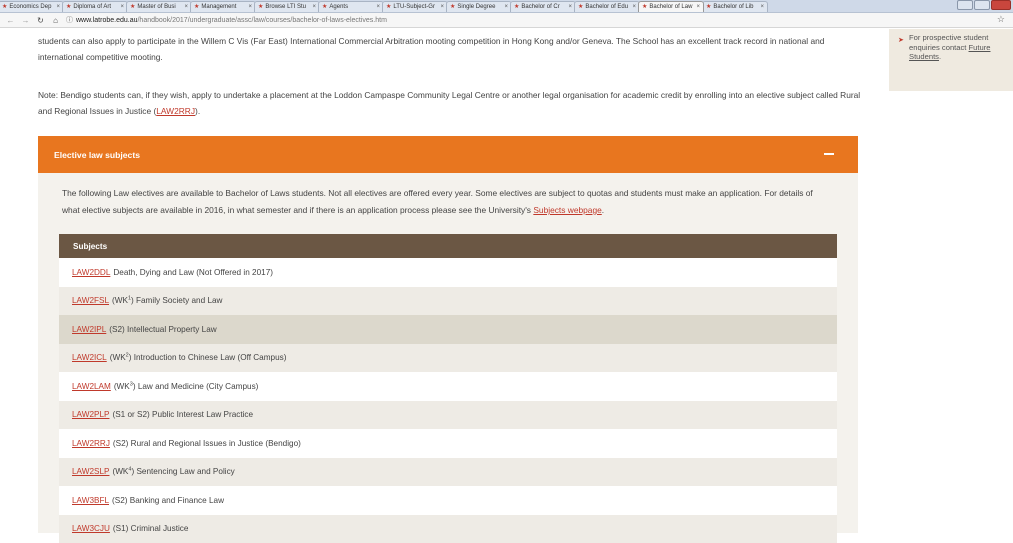 This screenshot has width=1013, height=543. I want to click on browser-tab: ★Master of Busi×, so click(159, 6).